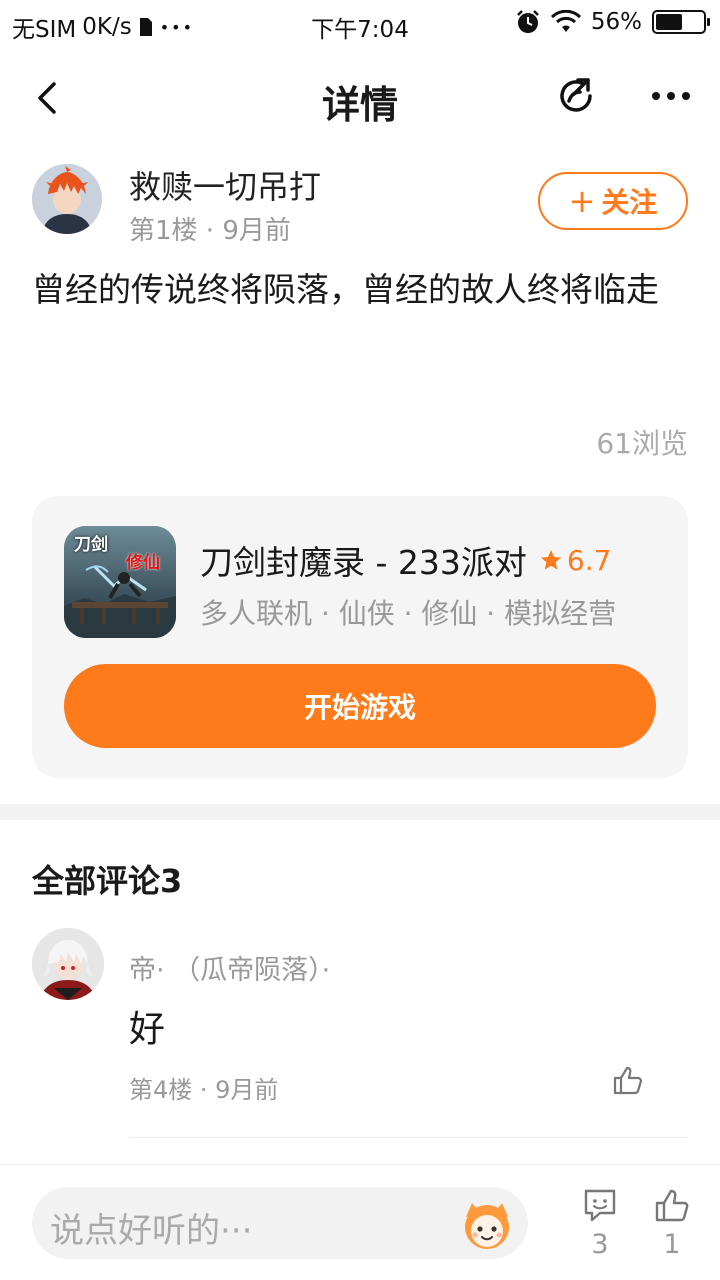 The height and width of the screenshot is (1280, 720). I want to click on avatar-illustration, so click(67, 199).